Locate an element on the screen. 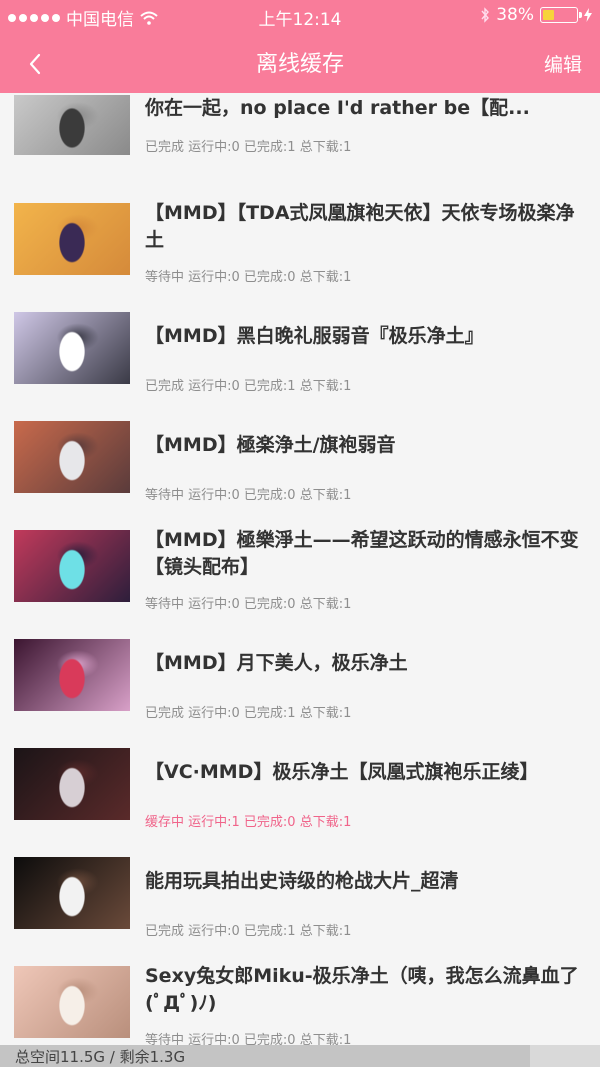 The height and width of the screenshot is (1067, 600). video-title: 能用玩具拍出史诗级的枪战大片_超清 is located at coordinates (302, 881).